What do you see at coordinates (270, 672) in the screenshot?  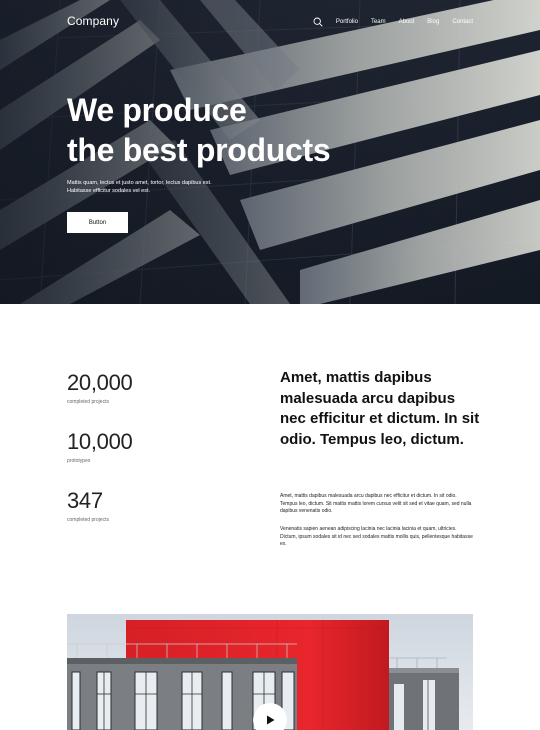 I see `video-thumbnail` at bounding box center [270, 672].